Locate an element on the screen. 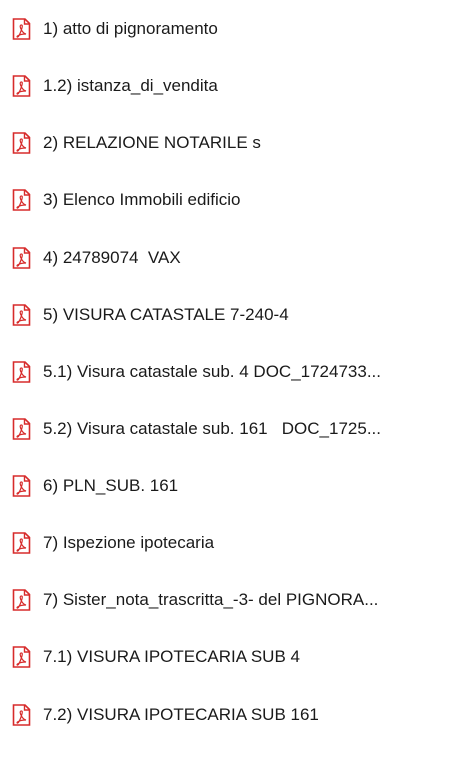  file-item: 7) Ispezione ipotecaria is located at coordinates (230, 543).